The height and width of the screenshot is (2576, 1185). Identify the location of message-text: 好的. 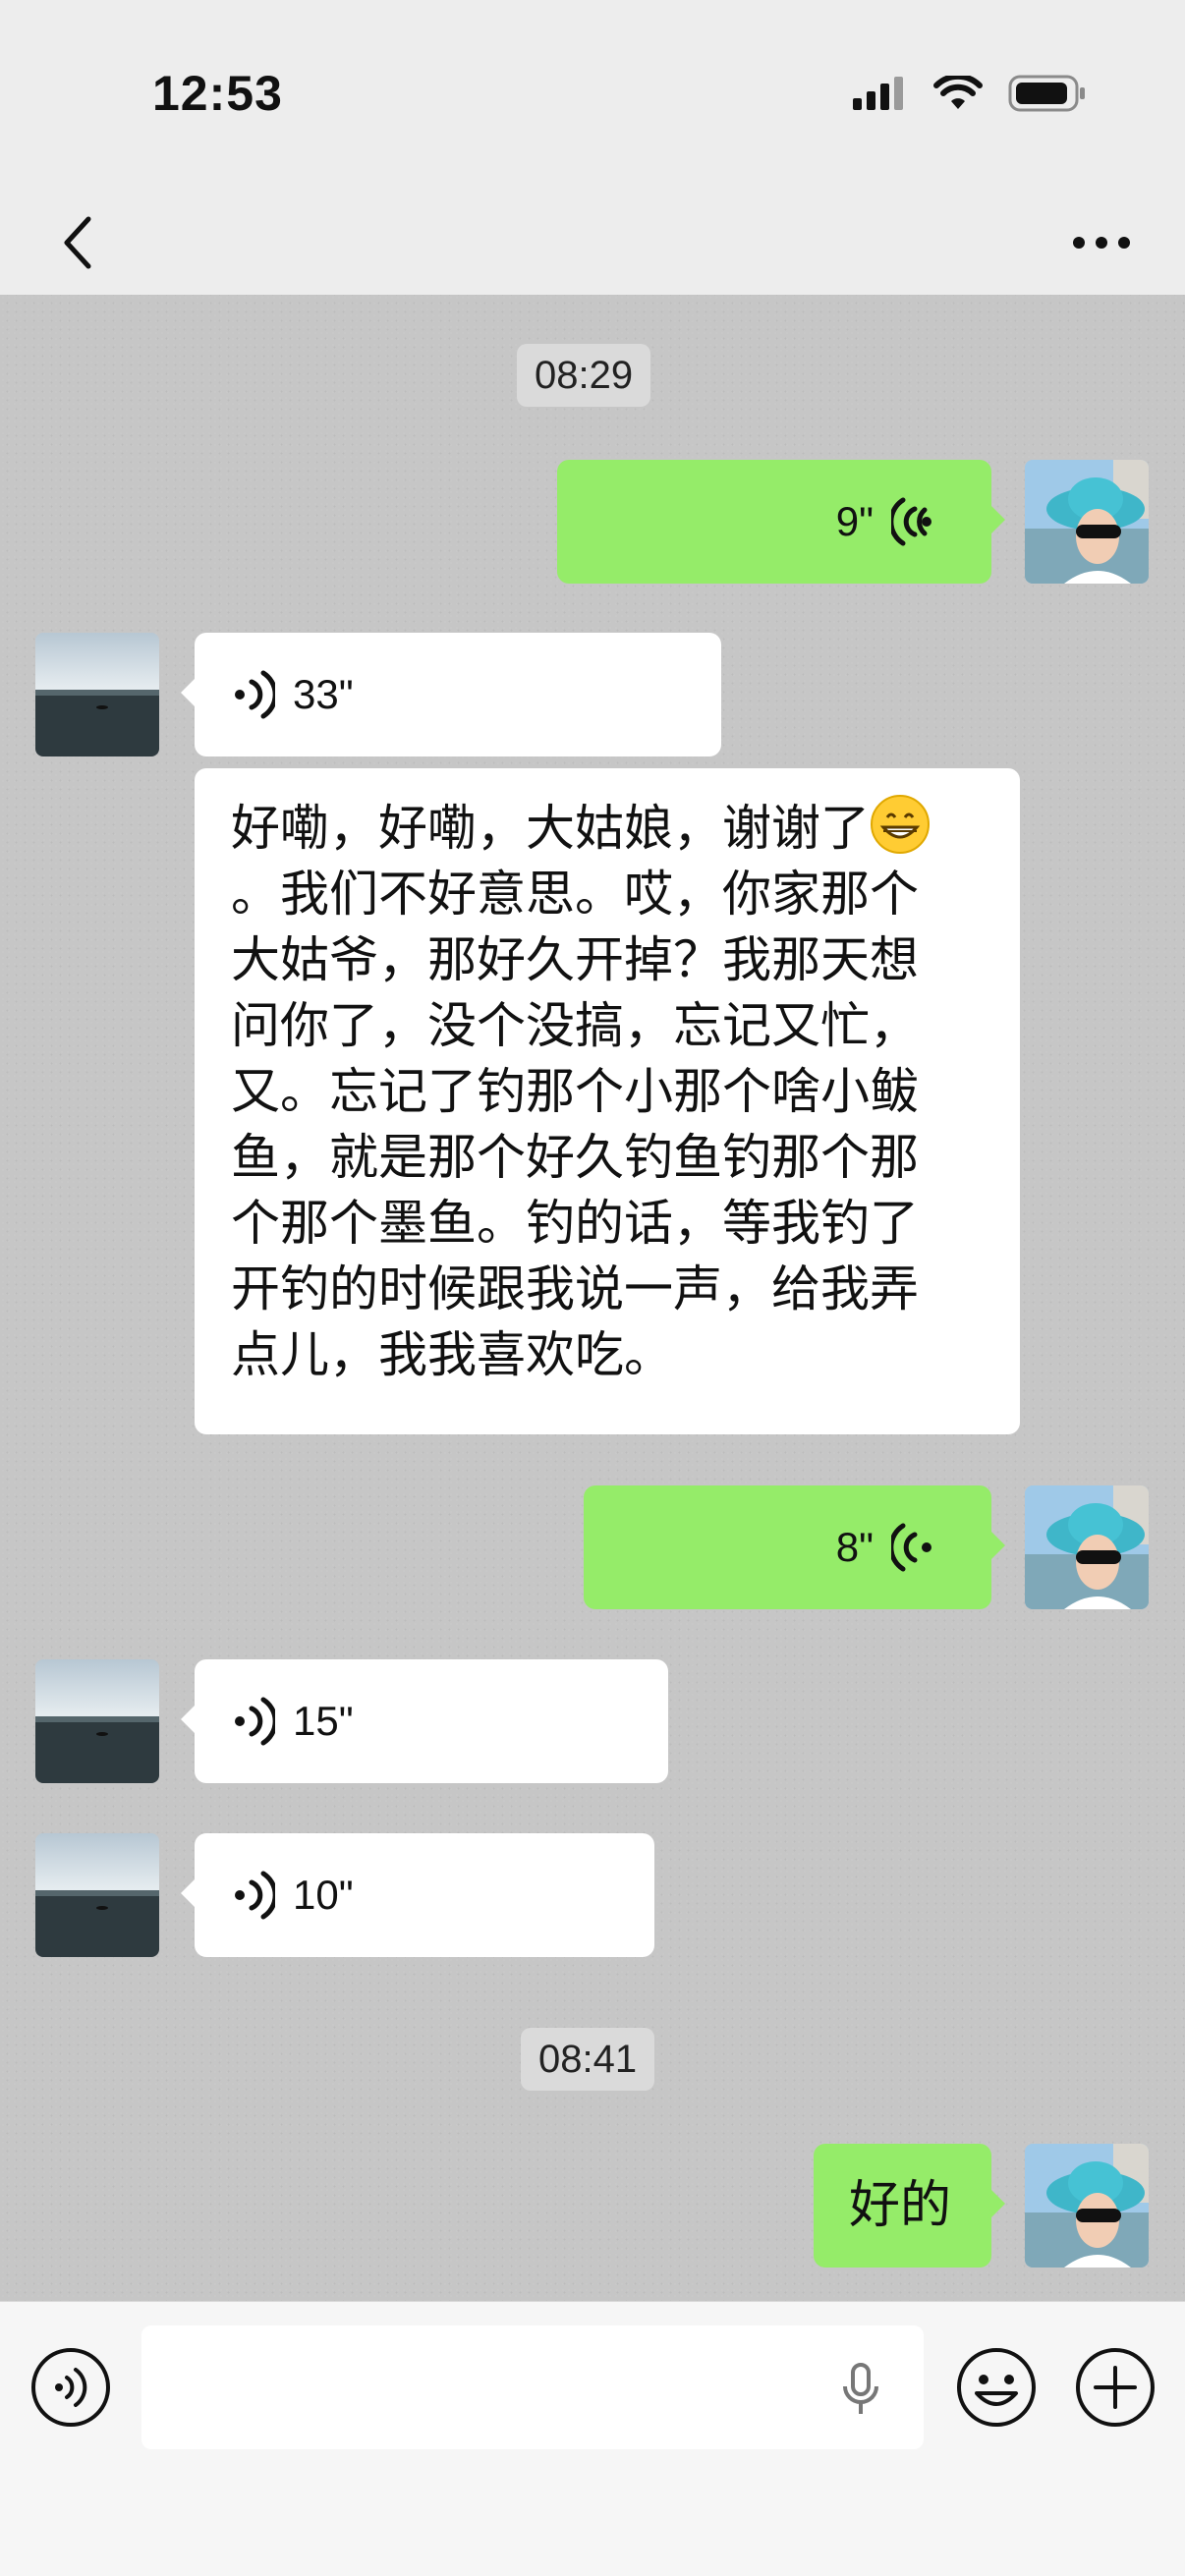
(901, 2205).